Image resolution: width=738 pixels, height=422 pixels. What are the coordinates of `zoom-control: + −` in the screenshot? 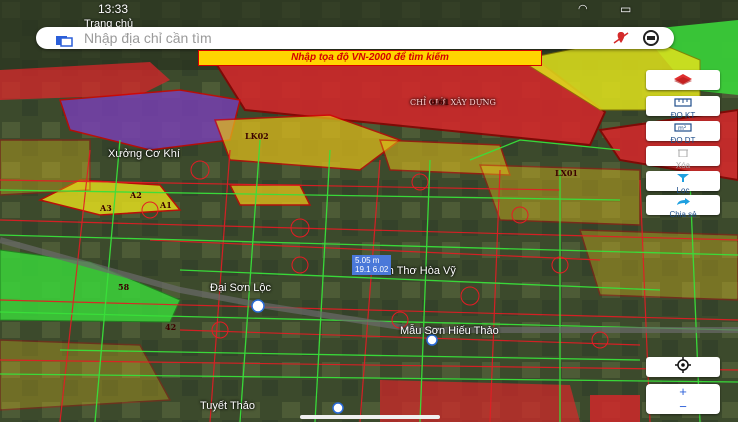 It's located at (683, 399).